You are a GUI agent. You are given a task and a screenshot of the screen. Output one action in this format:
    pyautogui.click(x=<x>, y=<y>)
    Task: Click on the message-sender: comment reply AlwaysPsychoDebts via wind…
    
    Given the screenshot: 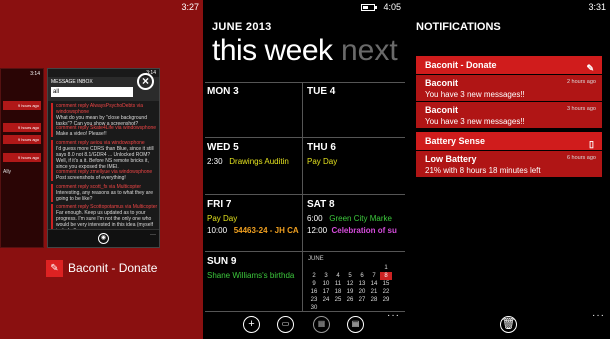 What is the action you would take?
    pyautogui.click(x=99, y=109)
    